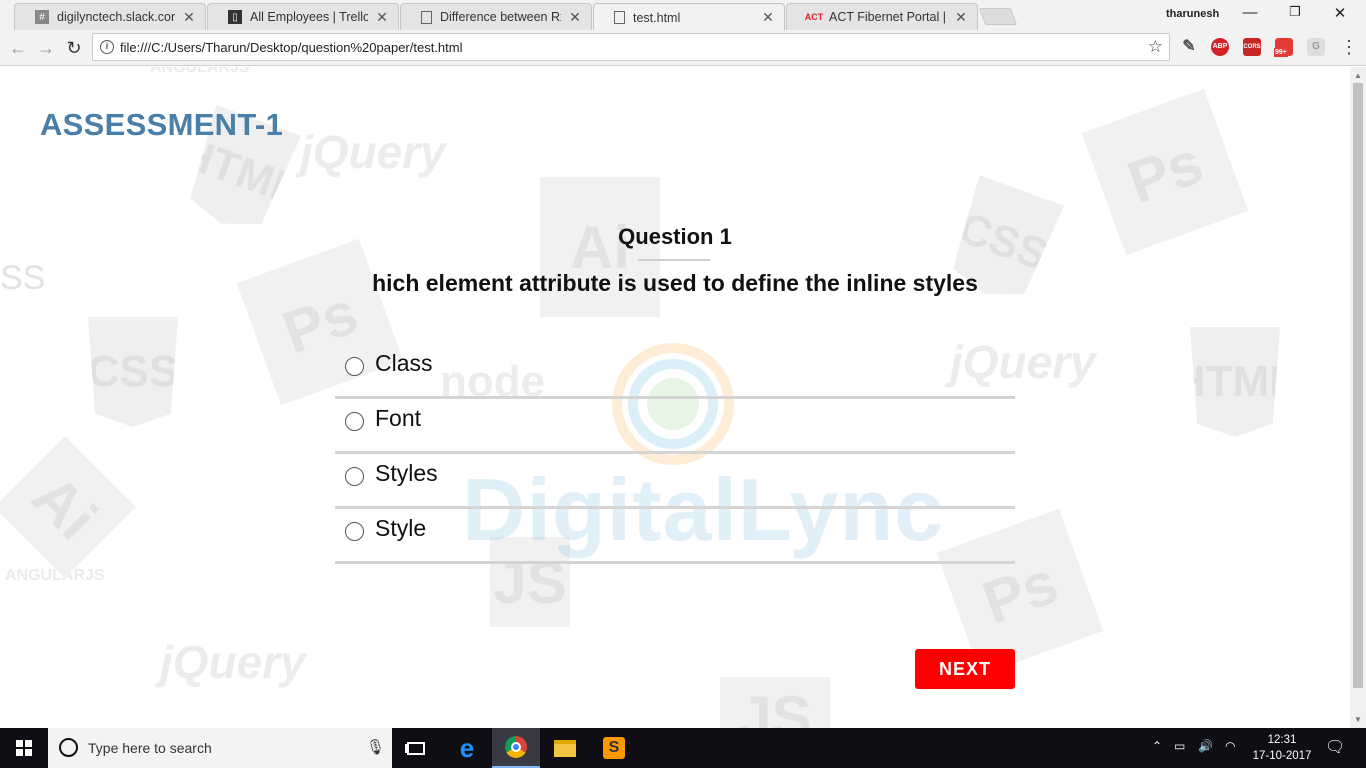  Describe the element at coordinates (1235, 382) in the screenshot. I see `watermark-html5: HTML` at that location.